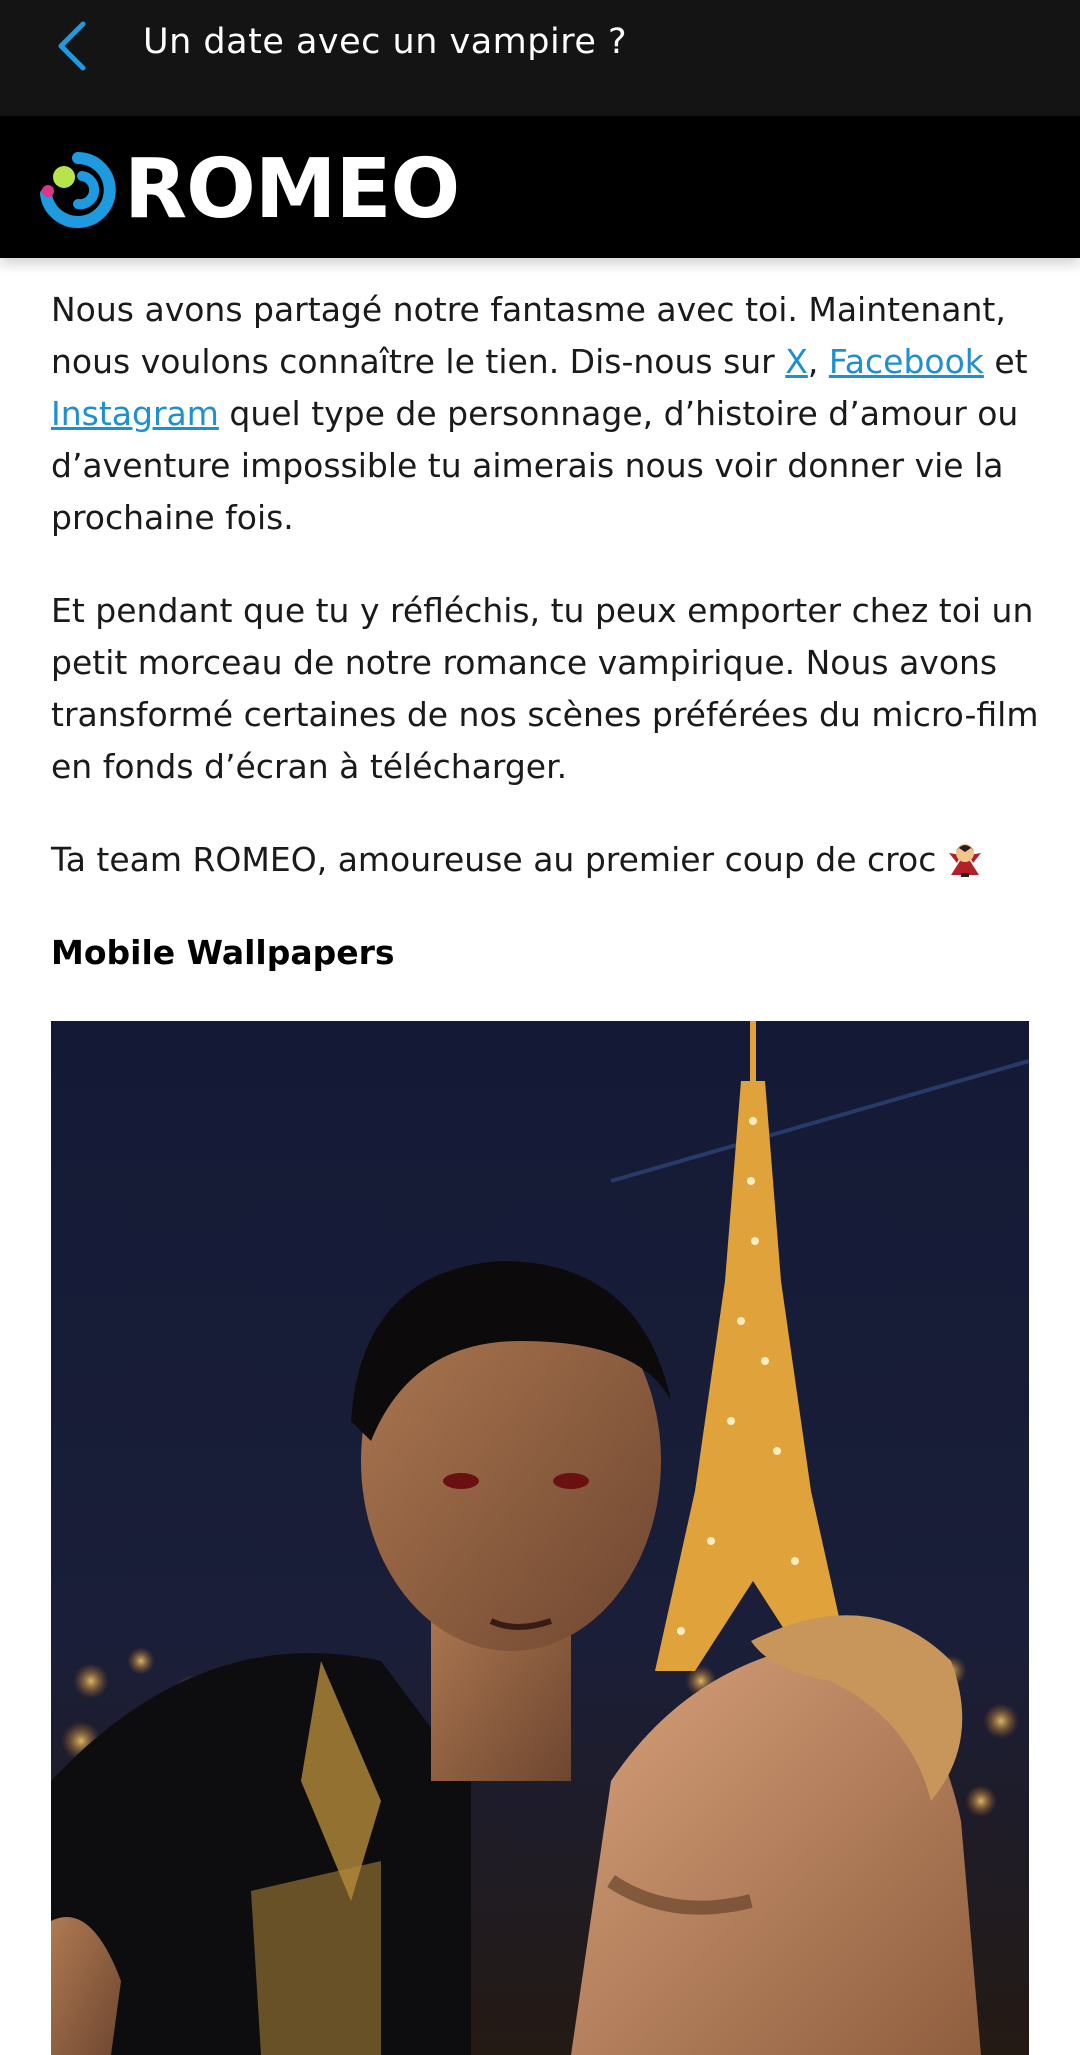 Image resolution: width=1080 pixels, height=2055 pixels. What do you see at coordinates (1005, 361) in the screenshot?
I see `paragraph-text: et` at bounding box center [1005, 361].